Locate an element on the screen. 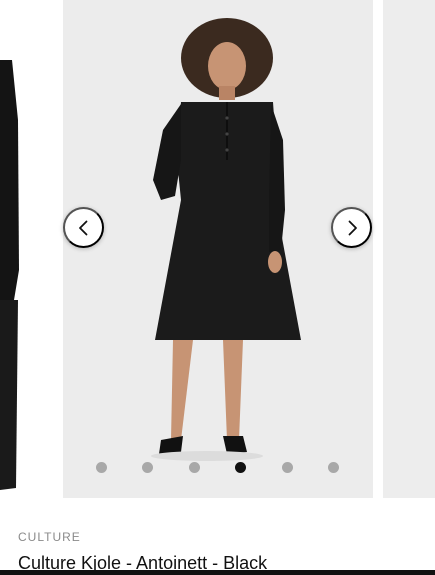 Image resolution: width=435 pixels, height=575 pixels. previous-slide-image is located at coordinates (10, 249).